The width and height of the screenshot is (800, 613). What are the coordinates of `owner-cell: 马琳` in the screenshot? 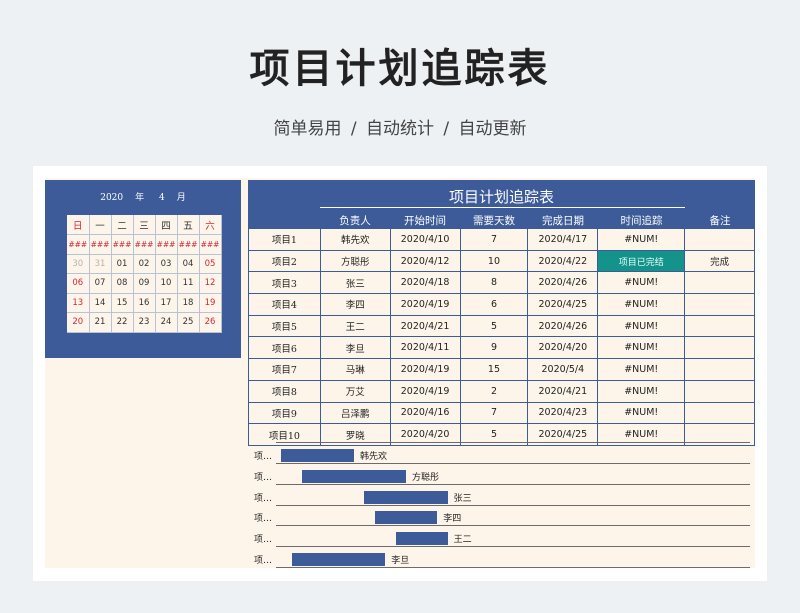 It's located at (355, 369).